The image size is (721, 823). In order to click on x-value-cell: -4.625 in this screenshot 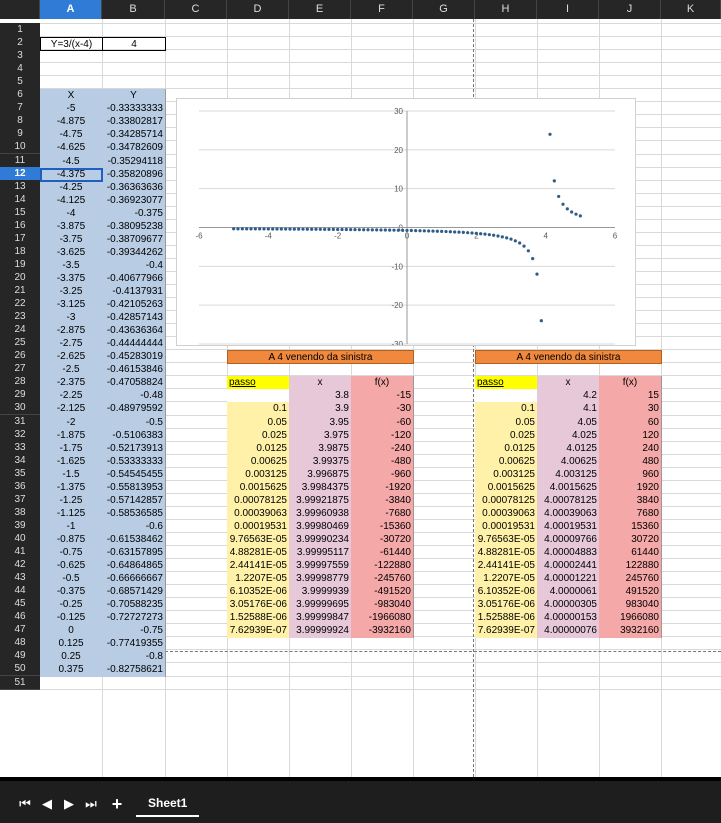, I will do `click(71, 148)`.